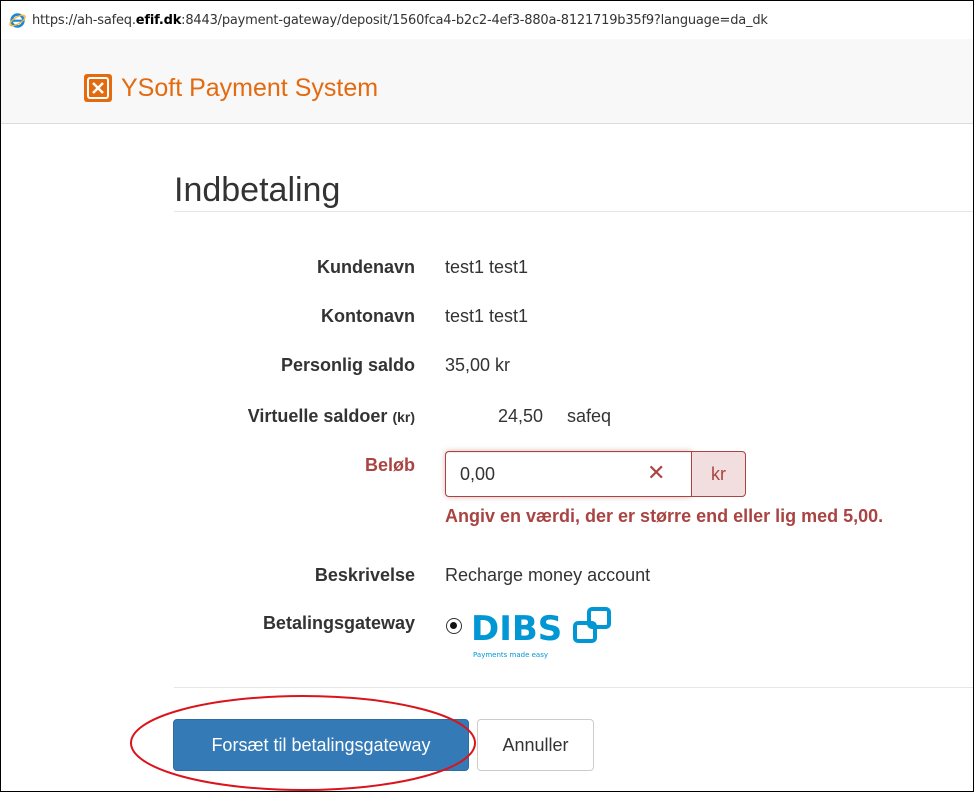 This screenshot has width=976, height=794. I want to click on virtual-balance-name: safeq, so click(589, 416).